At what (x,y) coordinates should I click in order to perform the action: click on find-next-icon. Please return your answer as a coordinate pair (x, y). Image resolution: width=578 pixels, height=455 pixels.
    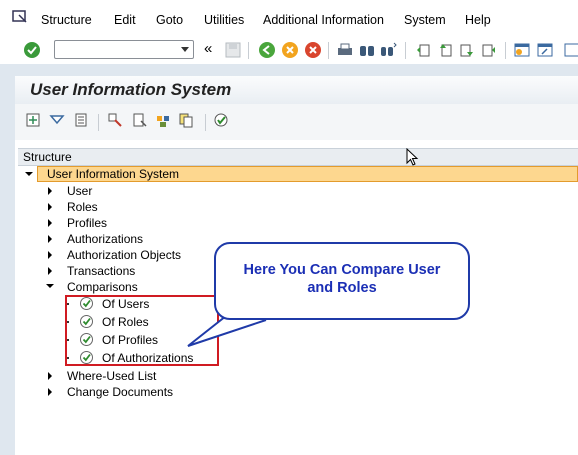
    Looking at the image, I should click on (388, 50).